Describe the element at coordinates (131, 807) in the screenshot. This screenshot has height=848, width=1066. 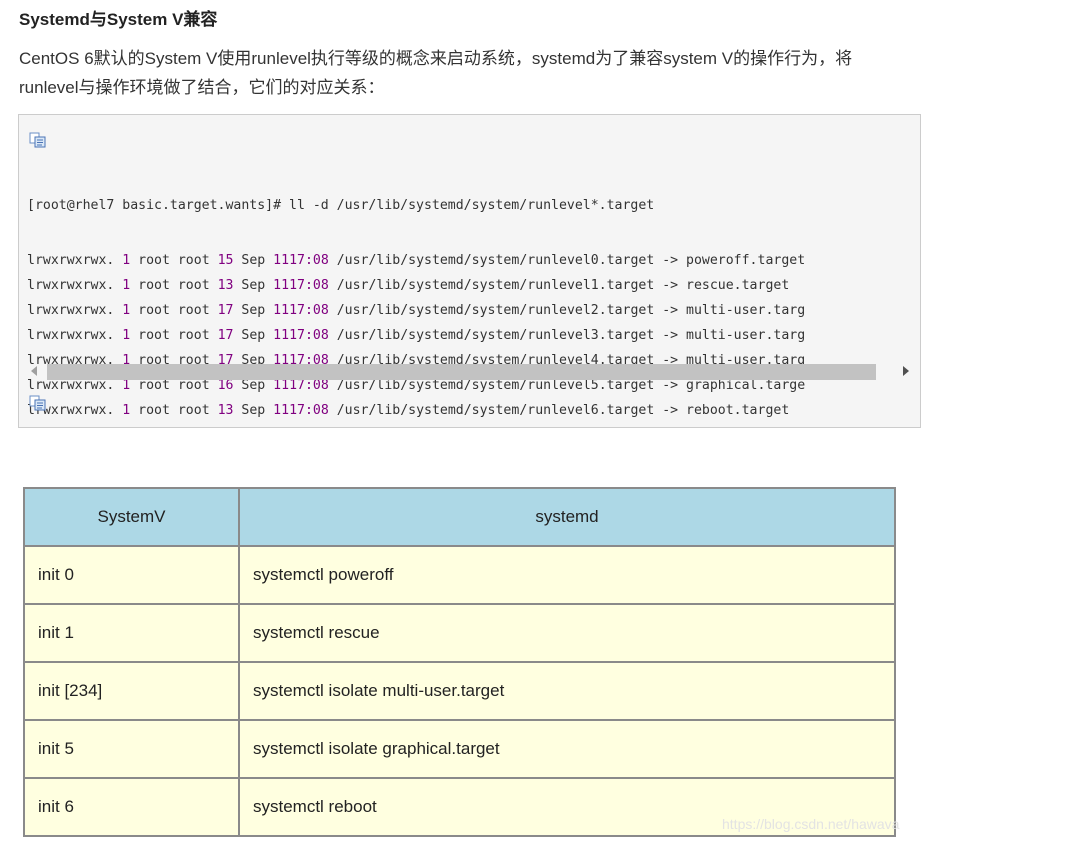
I see `table-cell: init 6` at that location.